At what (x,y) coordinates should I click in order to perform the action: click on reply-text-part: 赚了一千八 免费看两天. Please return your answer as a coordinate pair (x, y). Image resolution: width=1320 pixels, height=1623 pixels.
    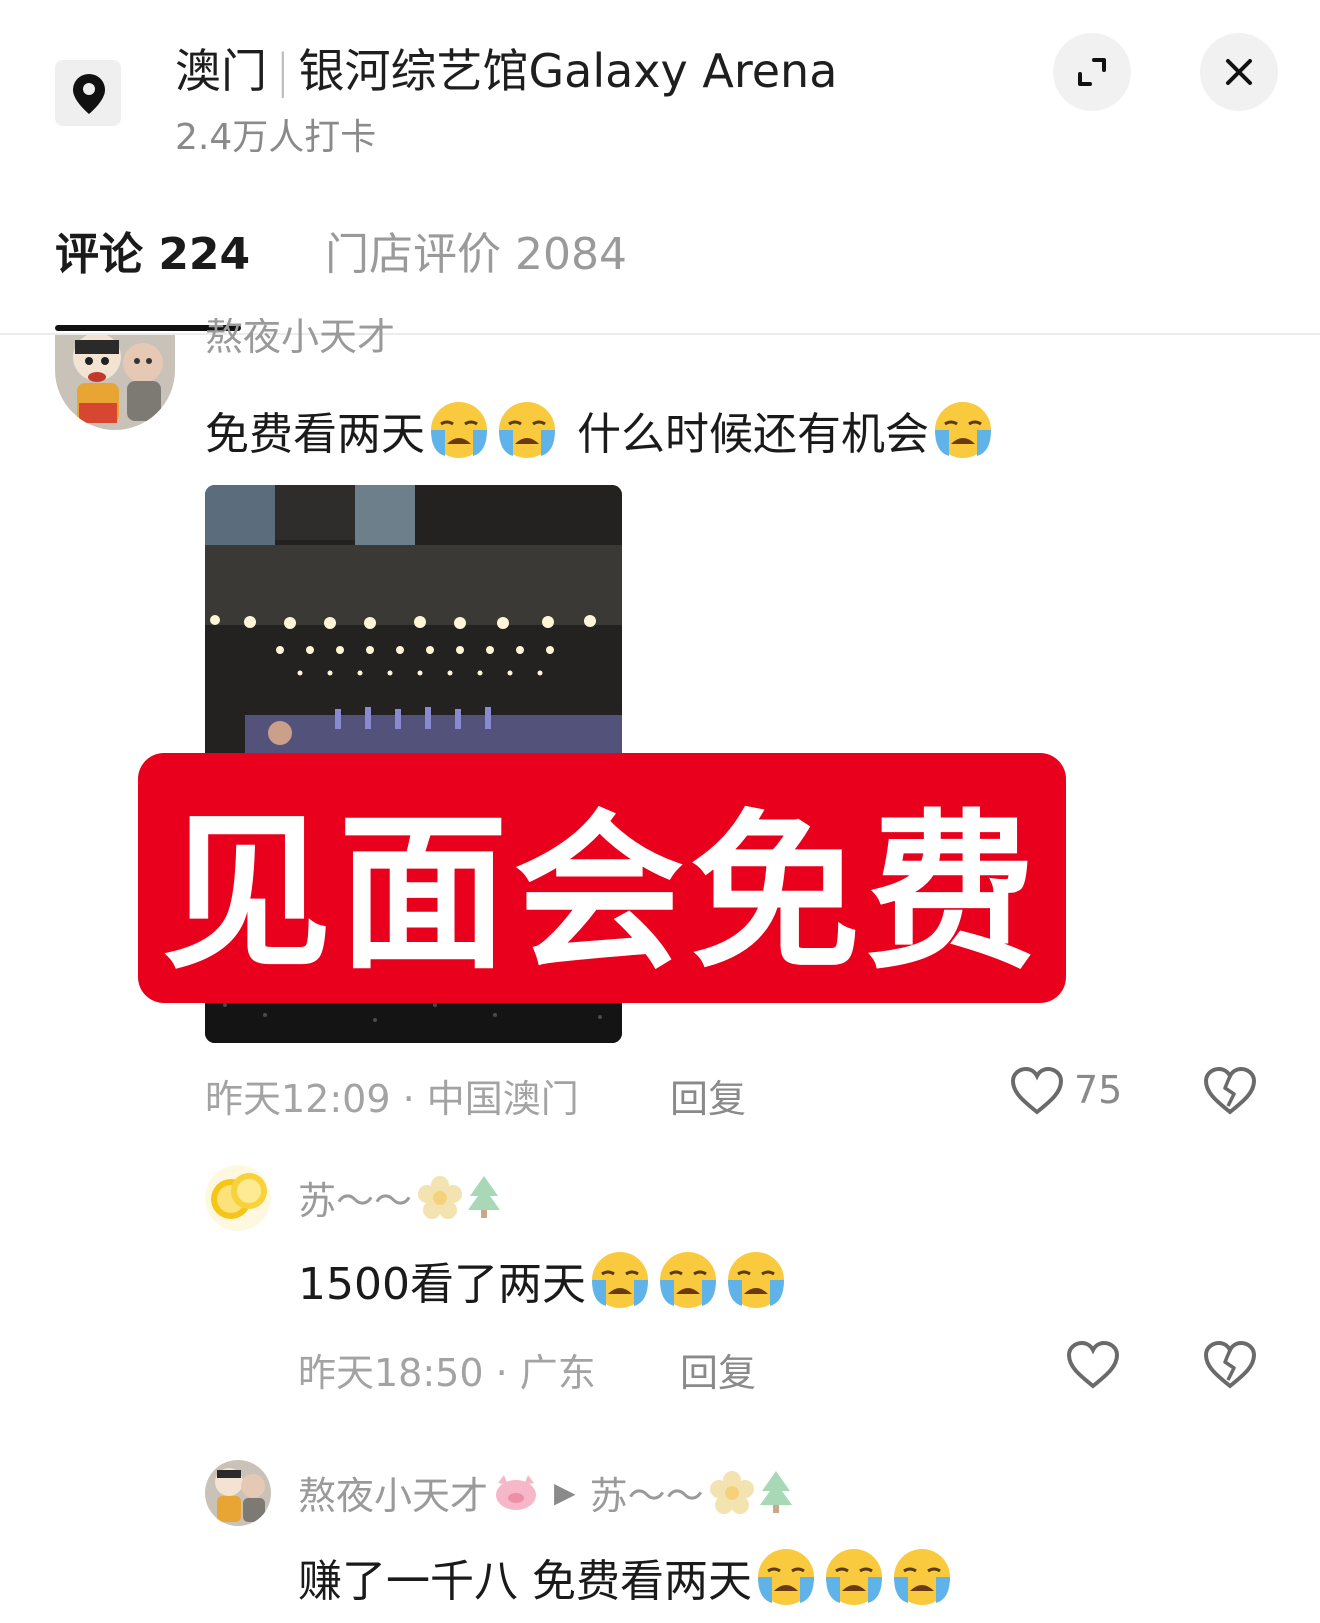
    Looking at the image, I should click on (525, 1581).